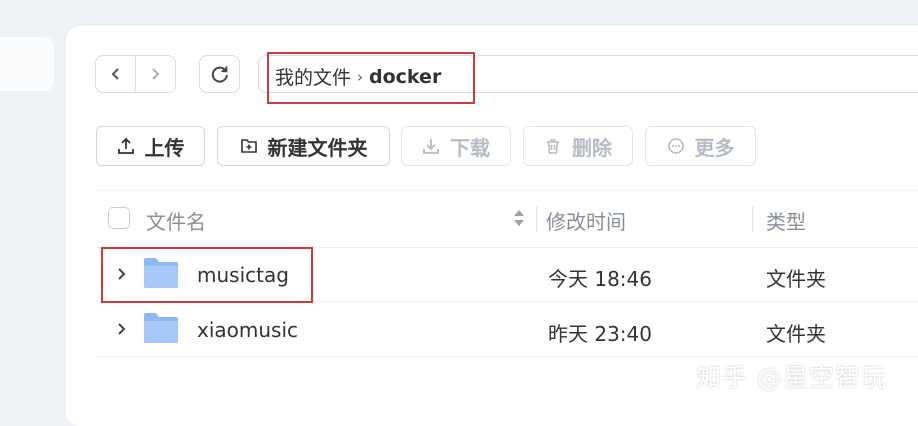  I want to click on delete-button: 删除, so click(578, 146).